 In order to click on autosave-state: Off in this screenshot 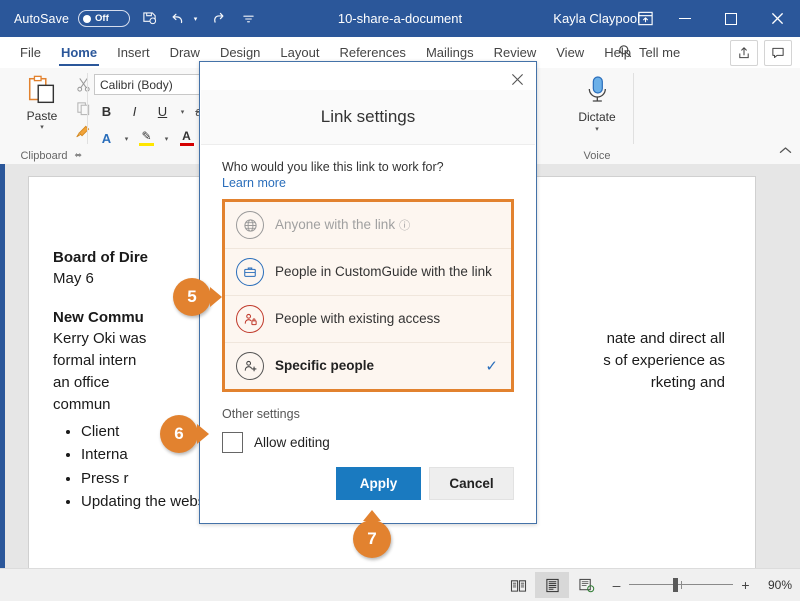, I will do `click(102, 18)`.